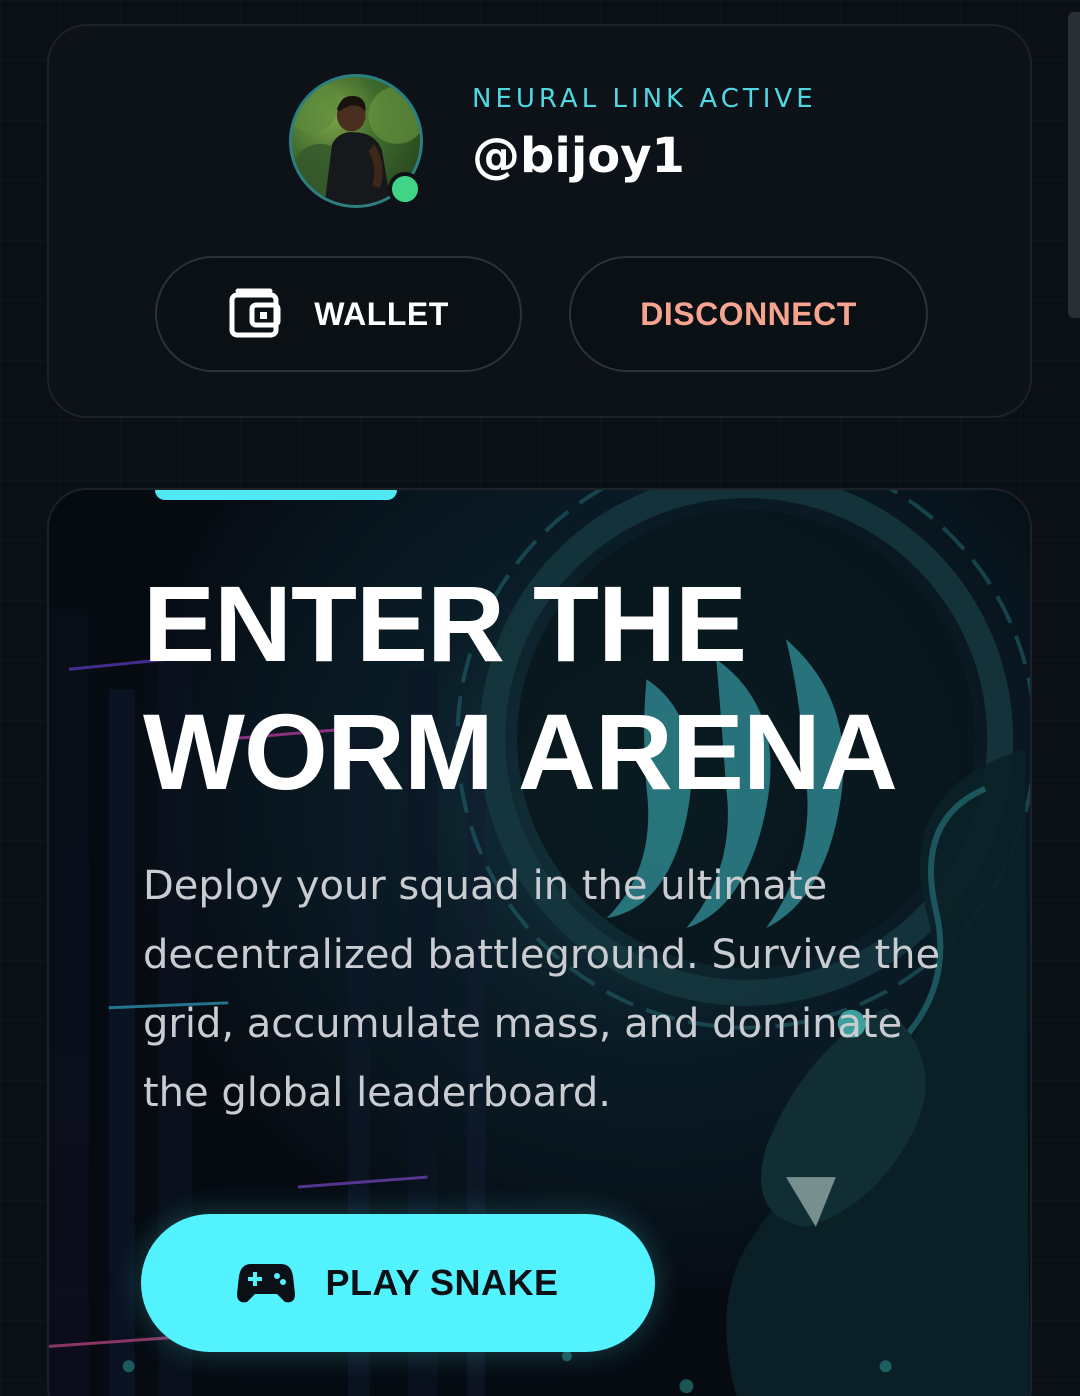  Describe the element at coordinates (520, 751) in the screenshot. I see `hero-title-line-2: WORM ARENA` at that location.